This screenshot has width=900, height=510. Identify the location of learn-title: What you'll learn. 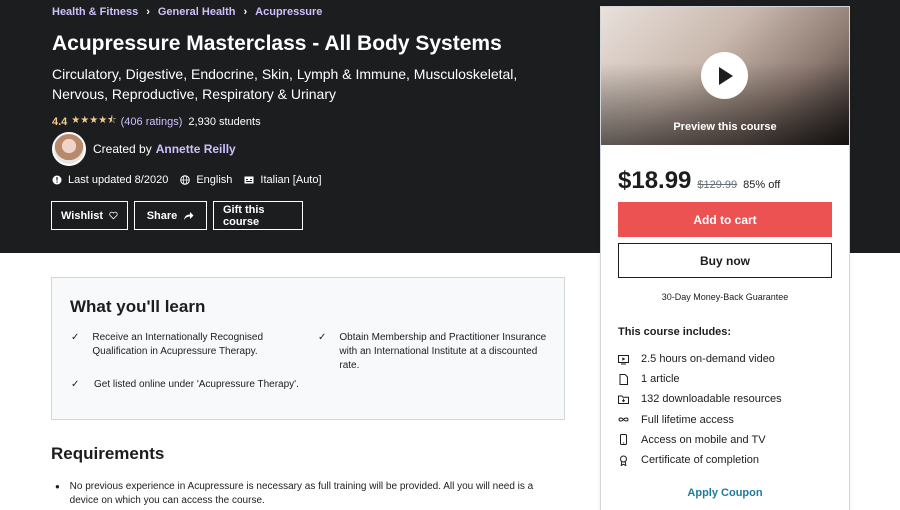
(138, 306).